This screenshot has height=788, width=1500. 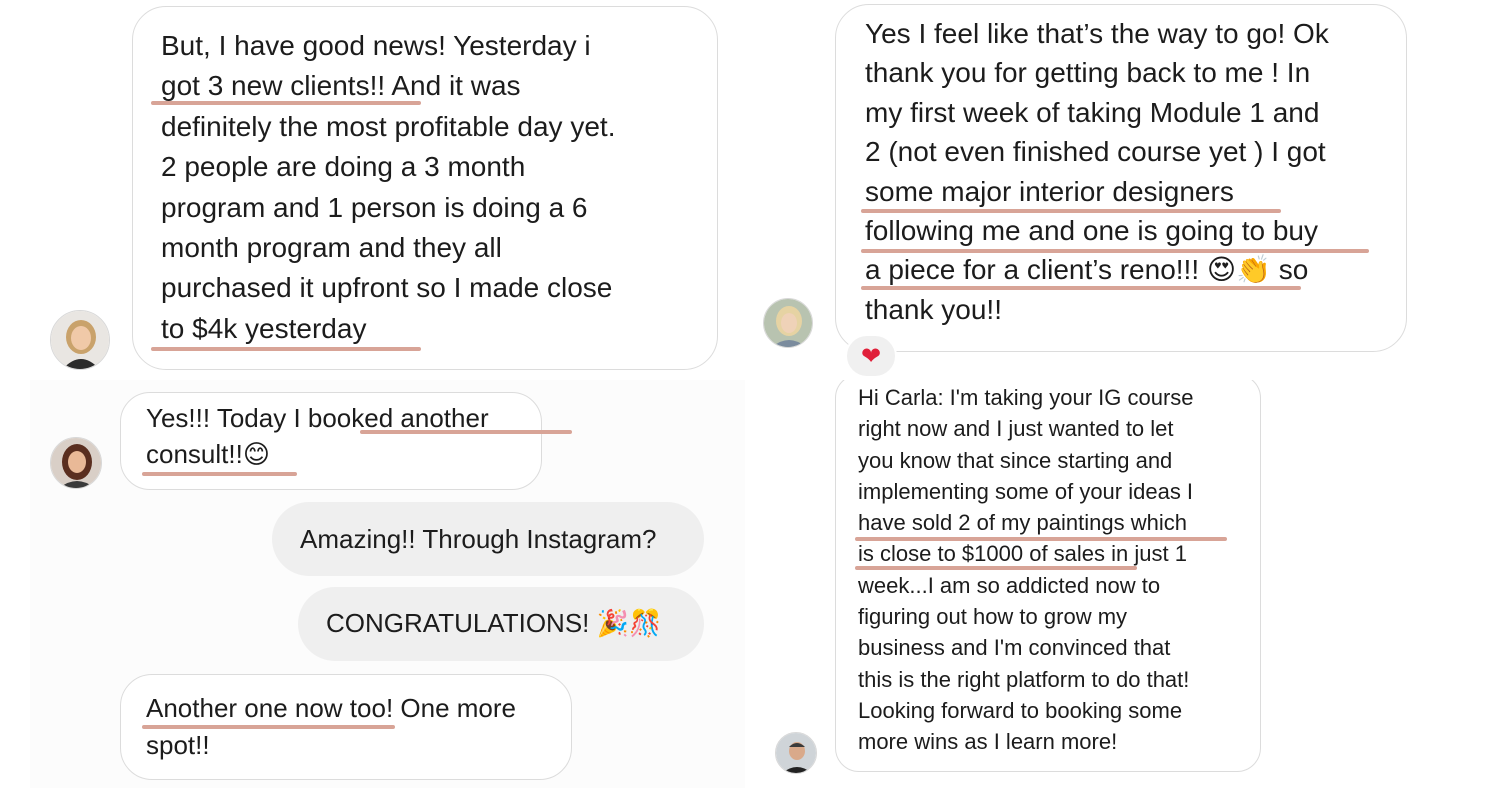 I want to click on message-line: a piece for a client’s reno!!! 😍👏 so, so click(x=1097, y=269).